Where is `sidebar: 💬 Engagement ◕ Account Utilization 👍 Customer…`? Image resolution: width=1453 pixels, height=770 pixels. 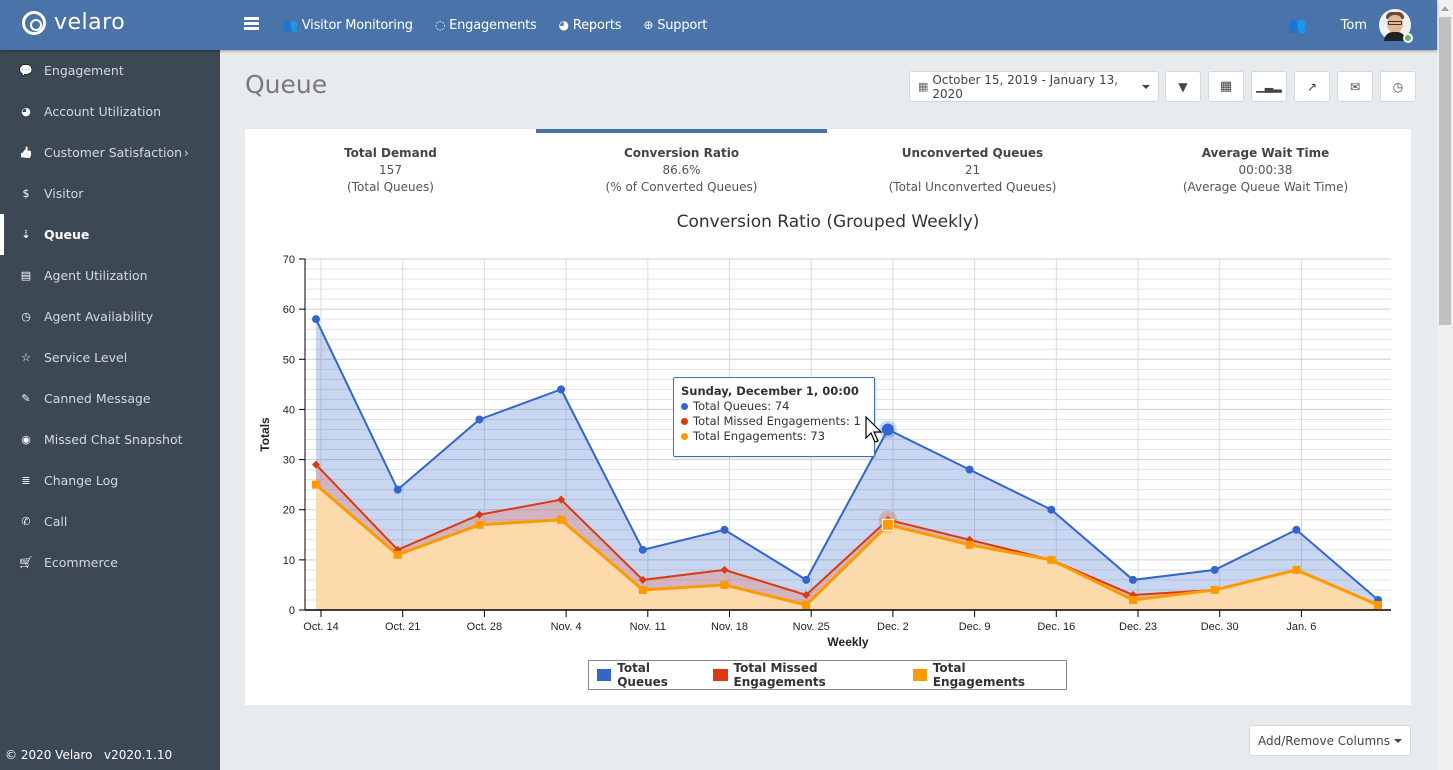
sidebar: 💬 Engagement ◕ Account Utilization 👍 Customer… is located at coordinates (110, 410).